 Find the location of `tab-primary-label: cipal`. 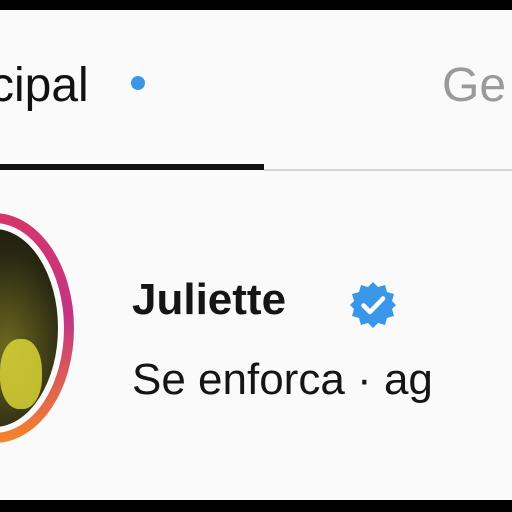

tab-primary-label: cipal is located at coordinates (44, 85).